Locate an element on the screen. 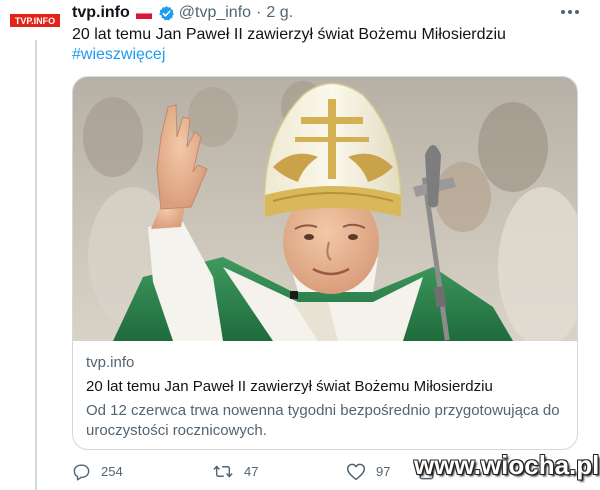  author-handle: @tvp_info is located at coordinates (215, 13).